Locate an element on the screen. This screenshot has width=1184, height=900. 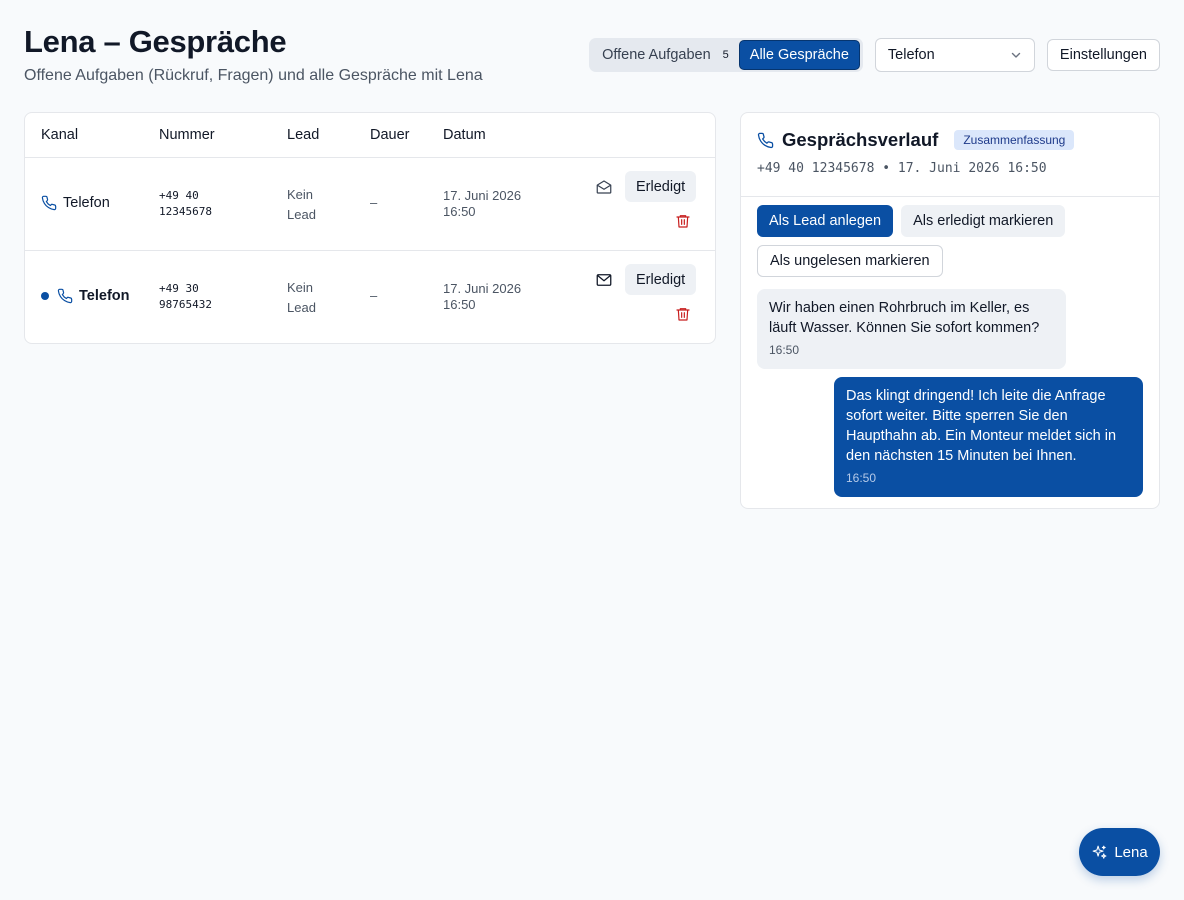
table-header: Kanal Nummer Lead Dauer Datum is located at coordinates (370, 135).